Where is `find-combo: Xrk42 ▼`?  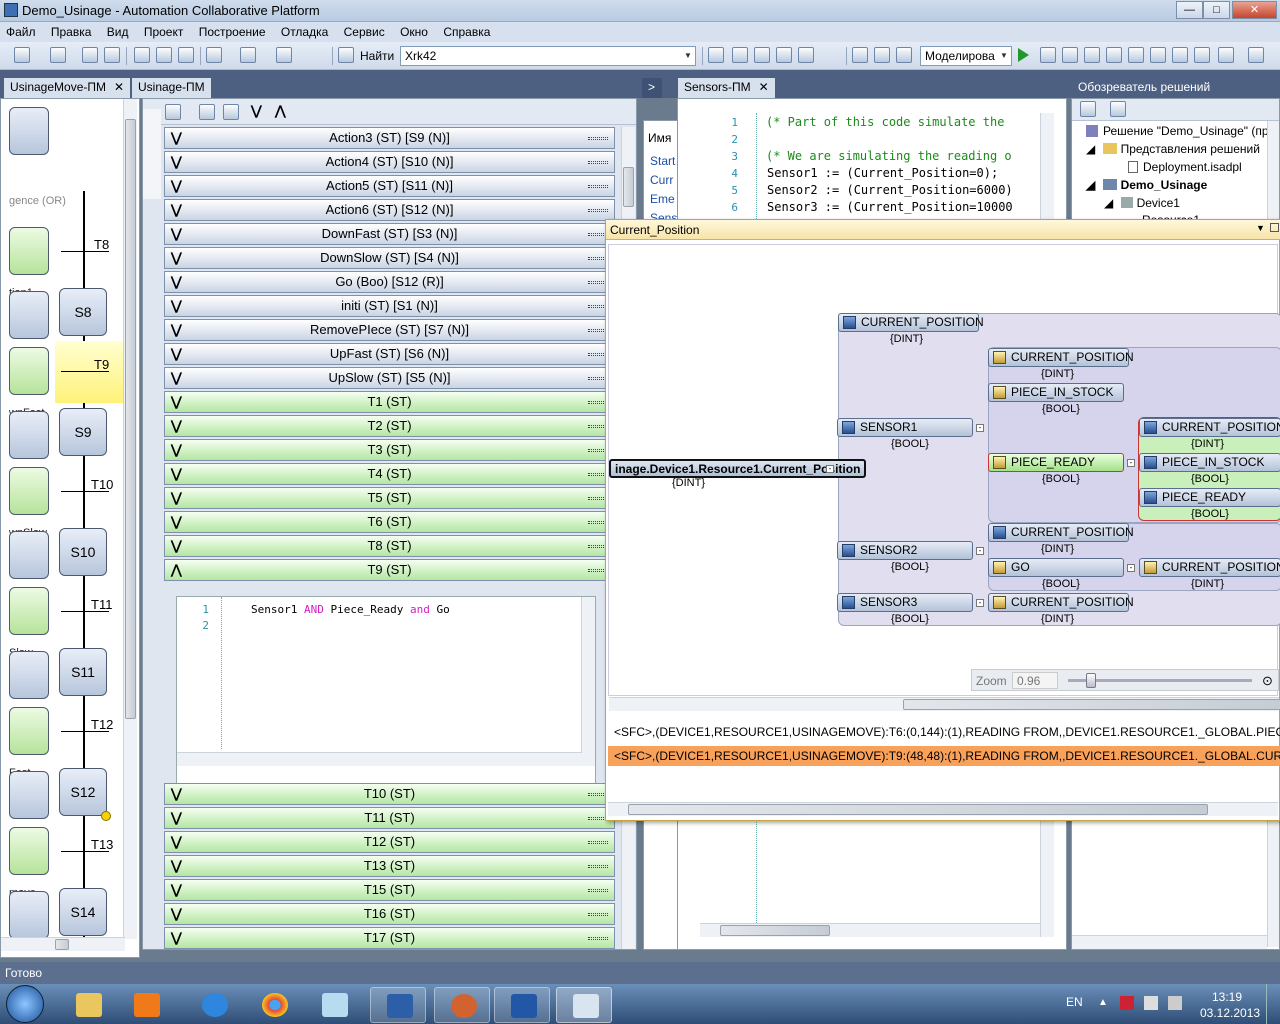
find-combo: Xrk42 ▼ is located at coordinates (548, 56).